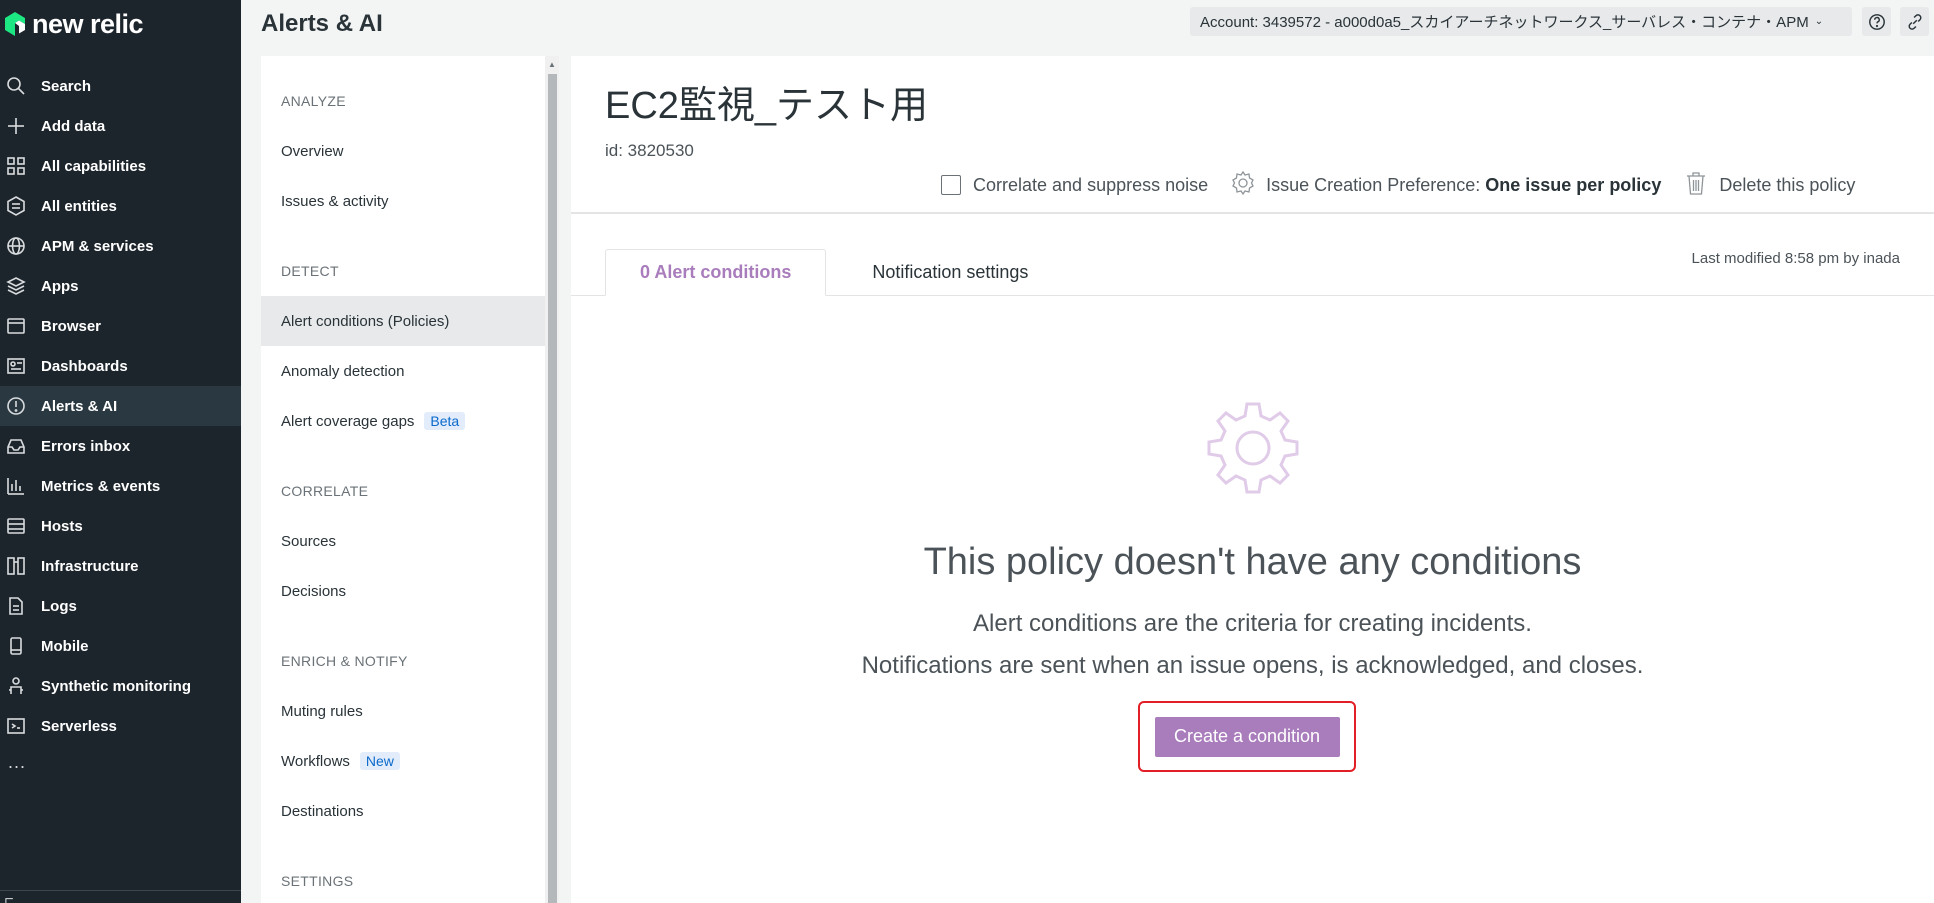 The image size is (1934, 903). What do you see at coordinates (94, 166) in the screenshot?
I see `nav-item-label: All capabilities` at bounding box center [94, 166].